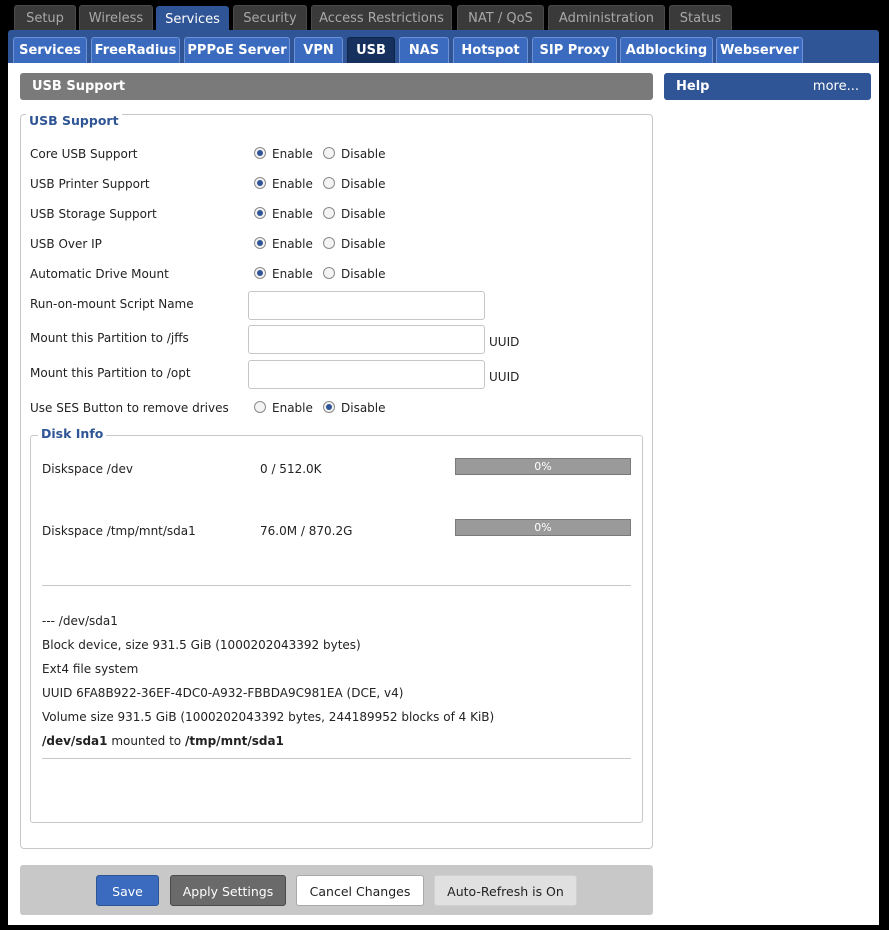  What do you see at coordinates (354, 274) in the screenshot?
I see `auto-mount-disable: Disable` at bounding box center [354, 274].